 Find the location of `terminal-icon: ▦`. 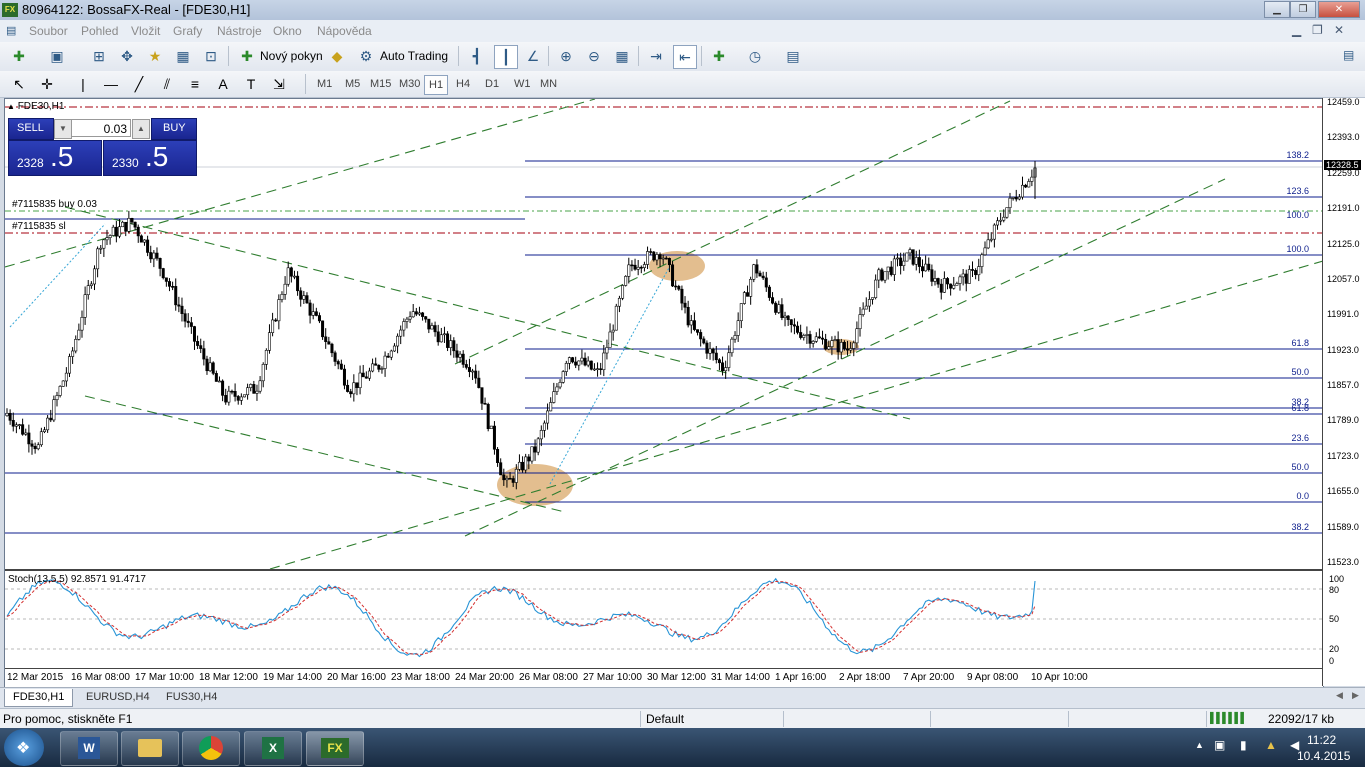

terminal-icon: ▦ is located at coordinates (183, 56).